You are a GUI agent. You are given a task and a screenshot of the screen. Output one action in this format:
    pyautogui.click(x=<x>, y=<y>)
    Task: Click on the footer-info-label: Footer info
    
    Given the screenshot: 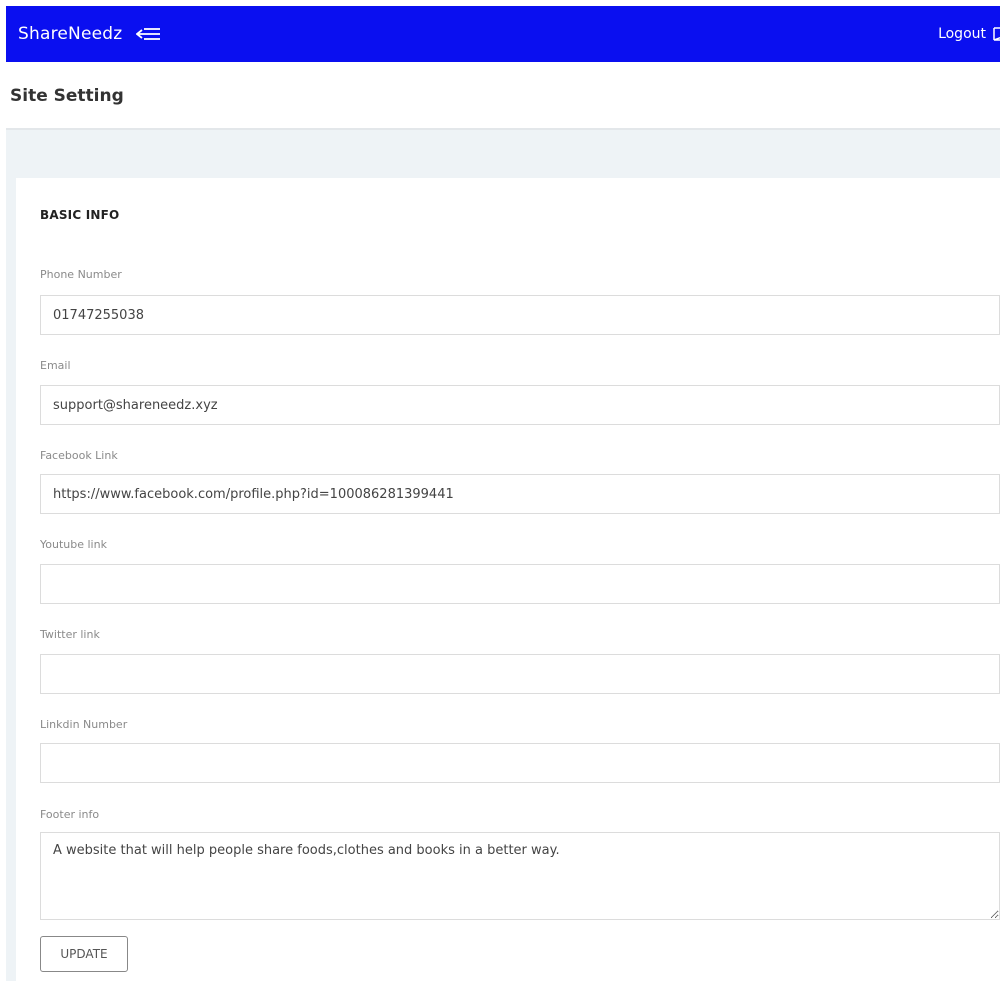 What is the action you would take?
    pyautogui.click(x=70, y=814)
    